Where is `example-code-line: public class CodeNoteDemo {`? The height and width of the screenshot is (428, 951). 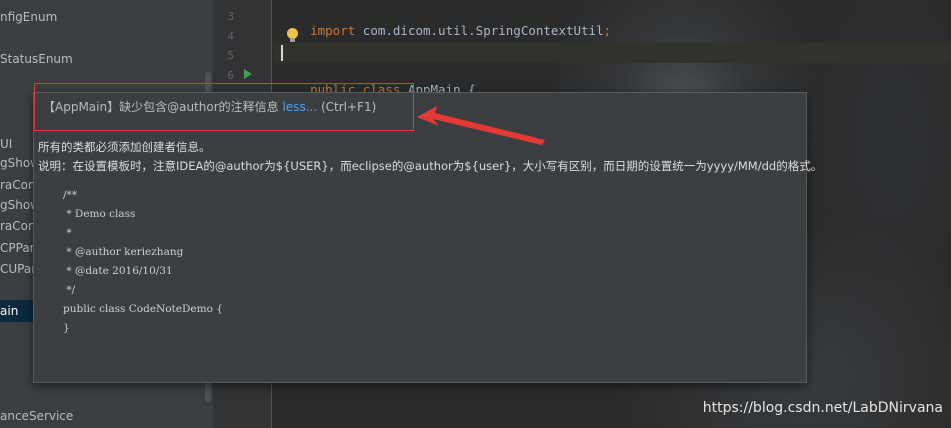 example-code-line: public class CodeNoteDemo { is located at coordinates (143, 309).